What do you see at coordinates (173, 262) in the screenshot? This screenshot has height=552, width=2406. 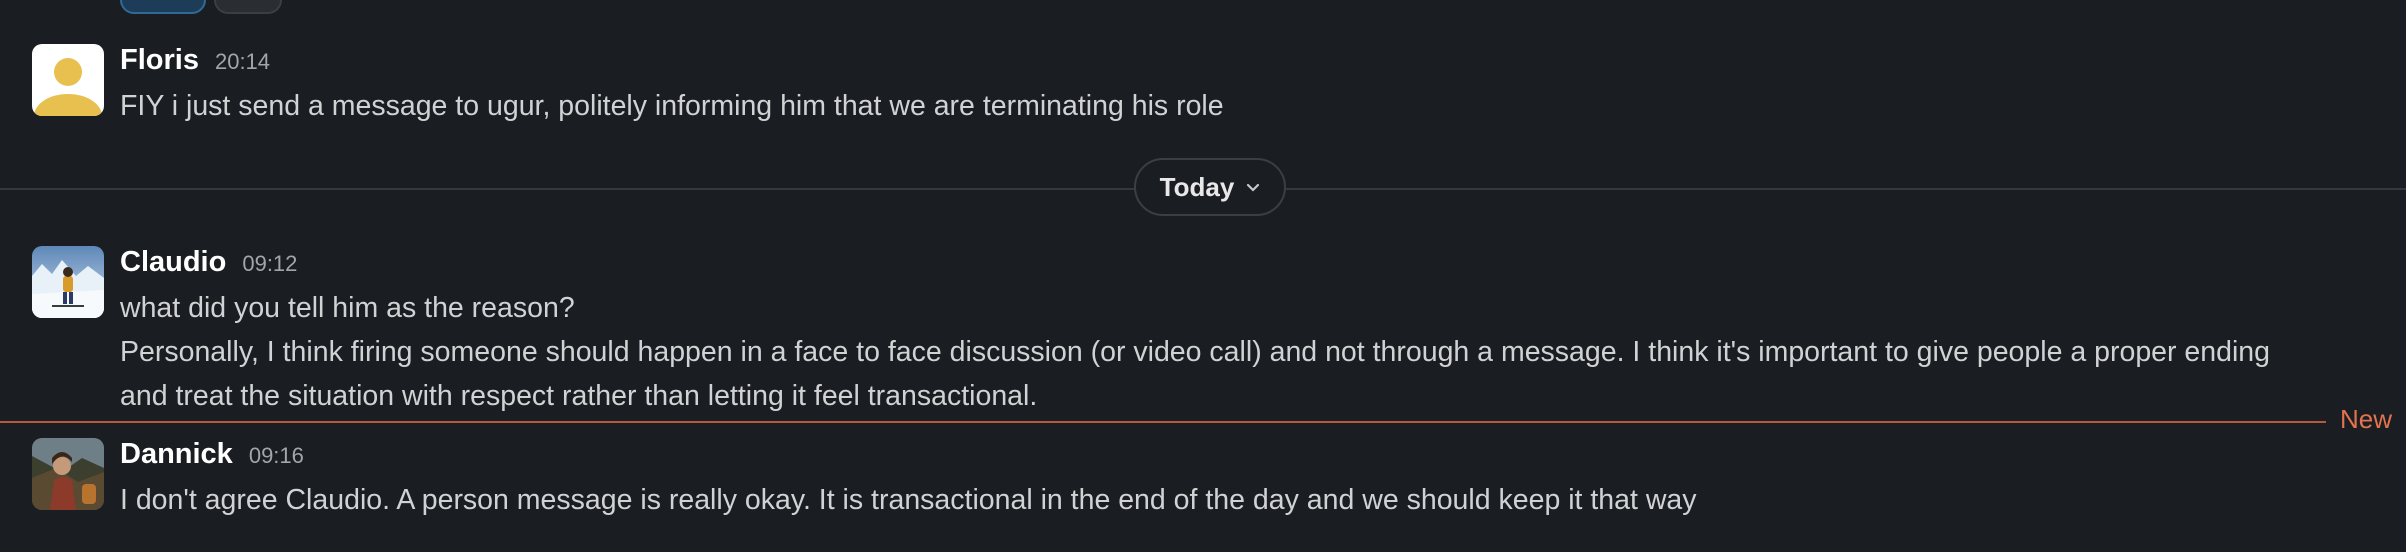 I see `author-name: Claudio` at bounding box center [173, 262].